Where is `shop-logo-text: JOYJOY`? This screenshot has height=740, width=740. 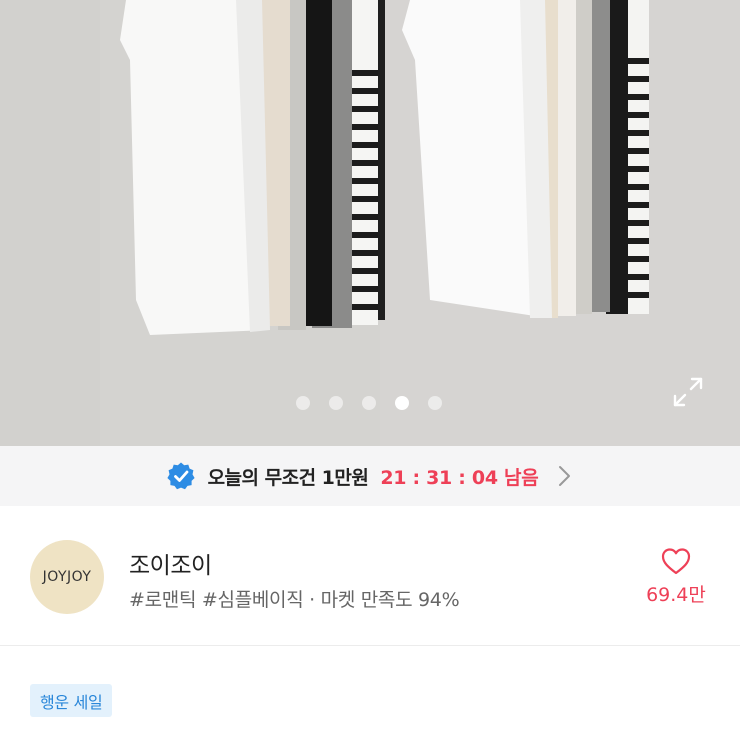 shop-logo-text: JOYJOY is located at coordinates (67, 577).